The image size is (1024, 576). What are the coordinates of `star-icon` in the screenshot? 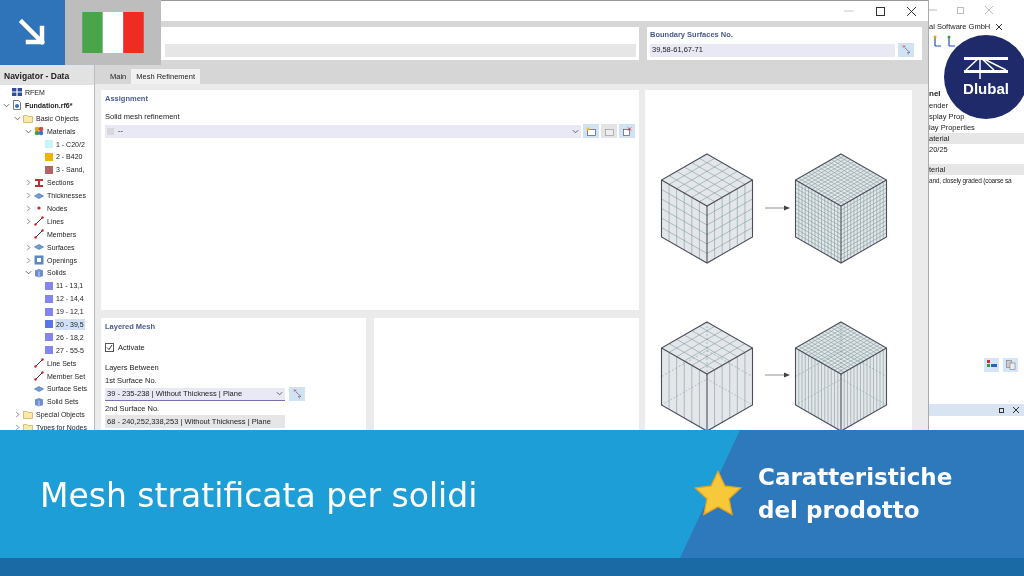 It's located at (718, 494).